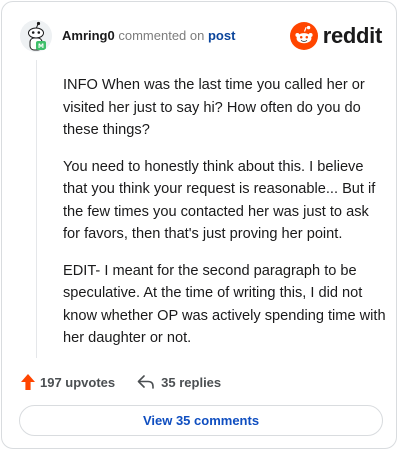 This screenshot has width=400, height=452. What do you see at coordinates (352, 35) in the screenshot?
I see `reddit-wordmark: reddit` at bounding box center [352, 35].